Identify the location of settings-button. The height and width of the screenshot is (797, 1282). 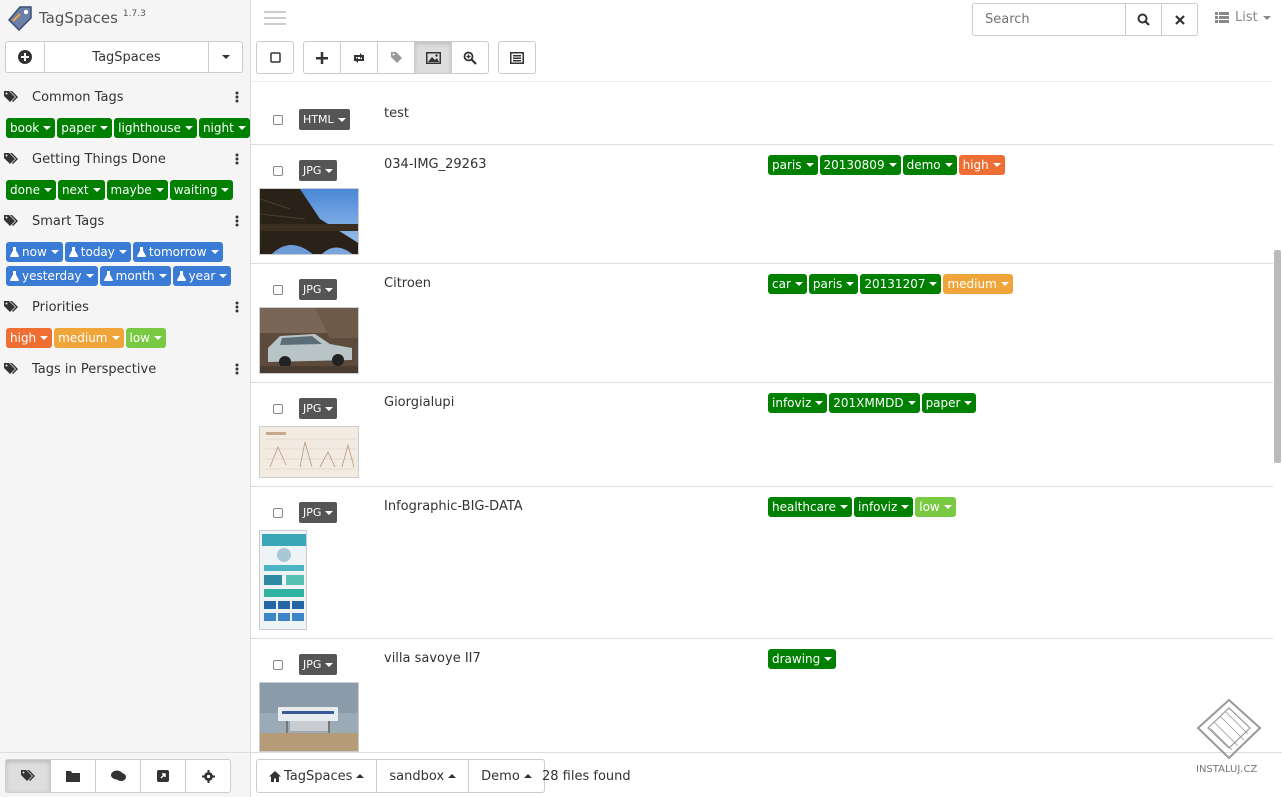
(208, 776).